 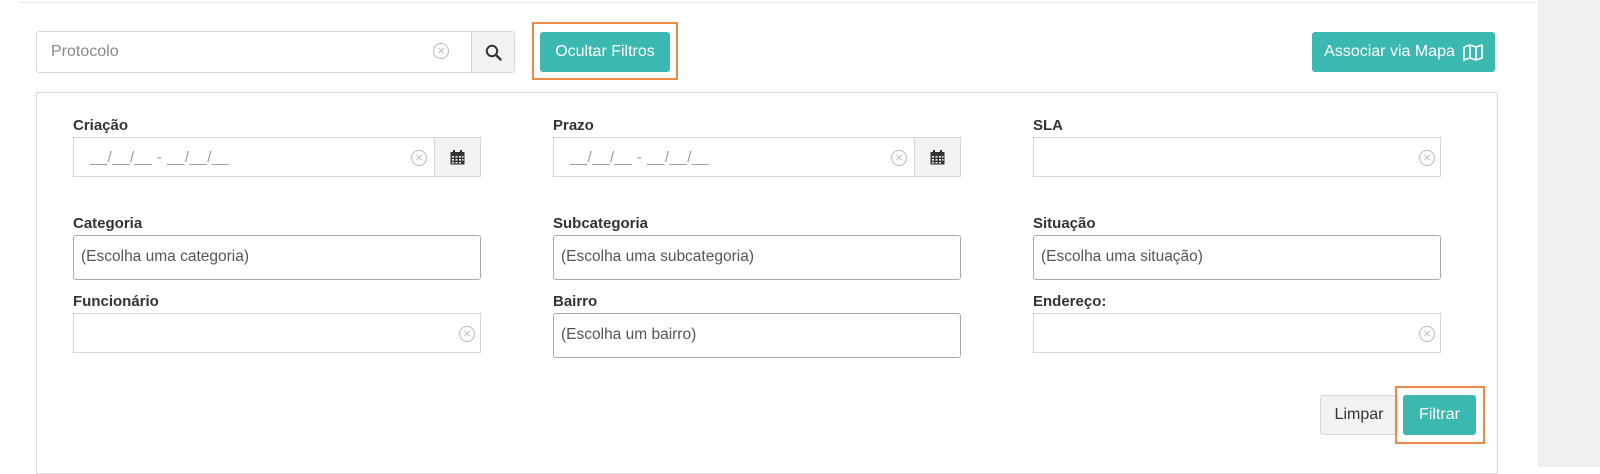 What do you see at coordinates (277, 157) in the screenshot?
I see `criacao-date-range-field: __/__/__ - __/__/__ ×` at bounding box center [277, 157].